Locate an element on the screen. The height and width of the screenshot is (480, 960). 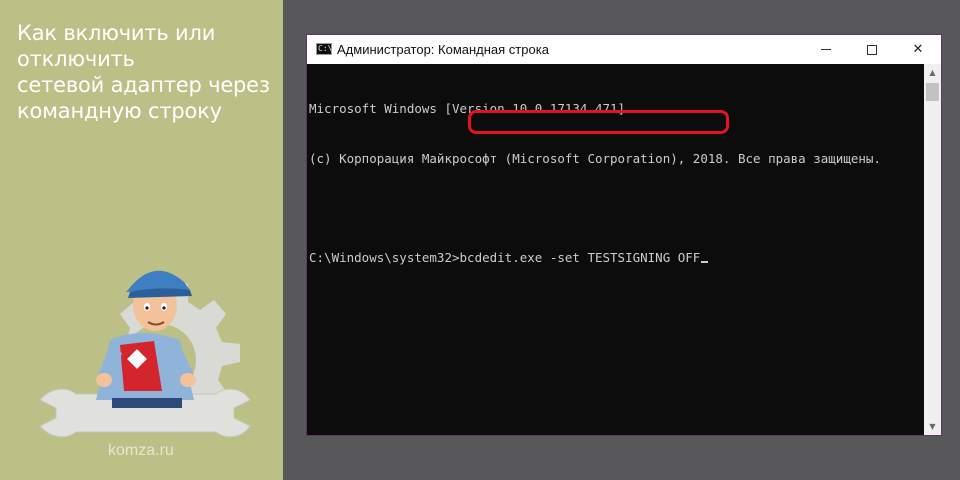
vertical-scrollbar: ▲ ▼ is located at coordinates (932, 249).